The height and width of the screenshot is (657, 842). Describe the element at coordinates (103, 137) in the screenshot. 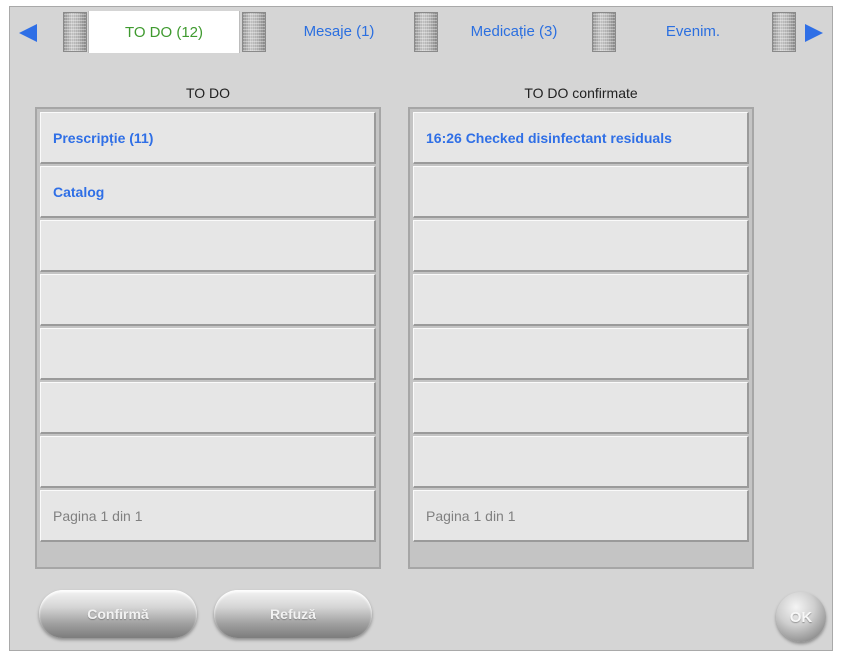

I see `list-item-label: Prescripție (11)` at that location.